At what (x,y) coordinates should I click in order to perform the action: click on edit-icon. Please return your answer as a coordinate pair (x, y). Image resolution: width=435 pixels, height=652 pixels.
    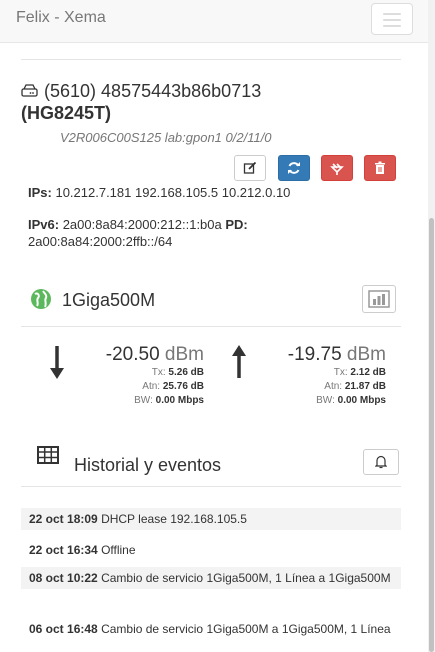
    Looking at the image, I should click on (250, 167).